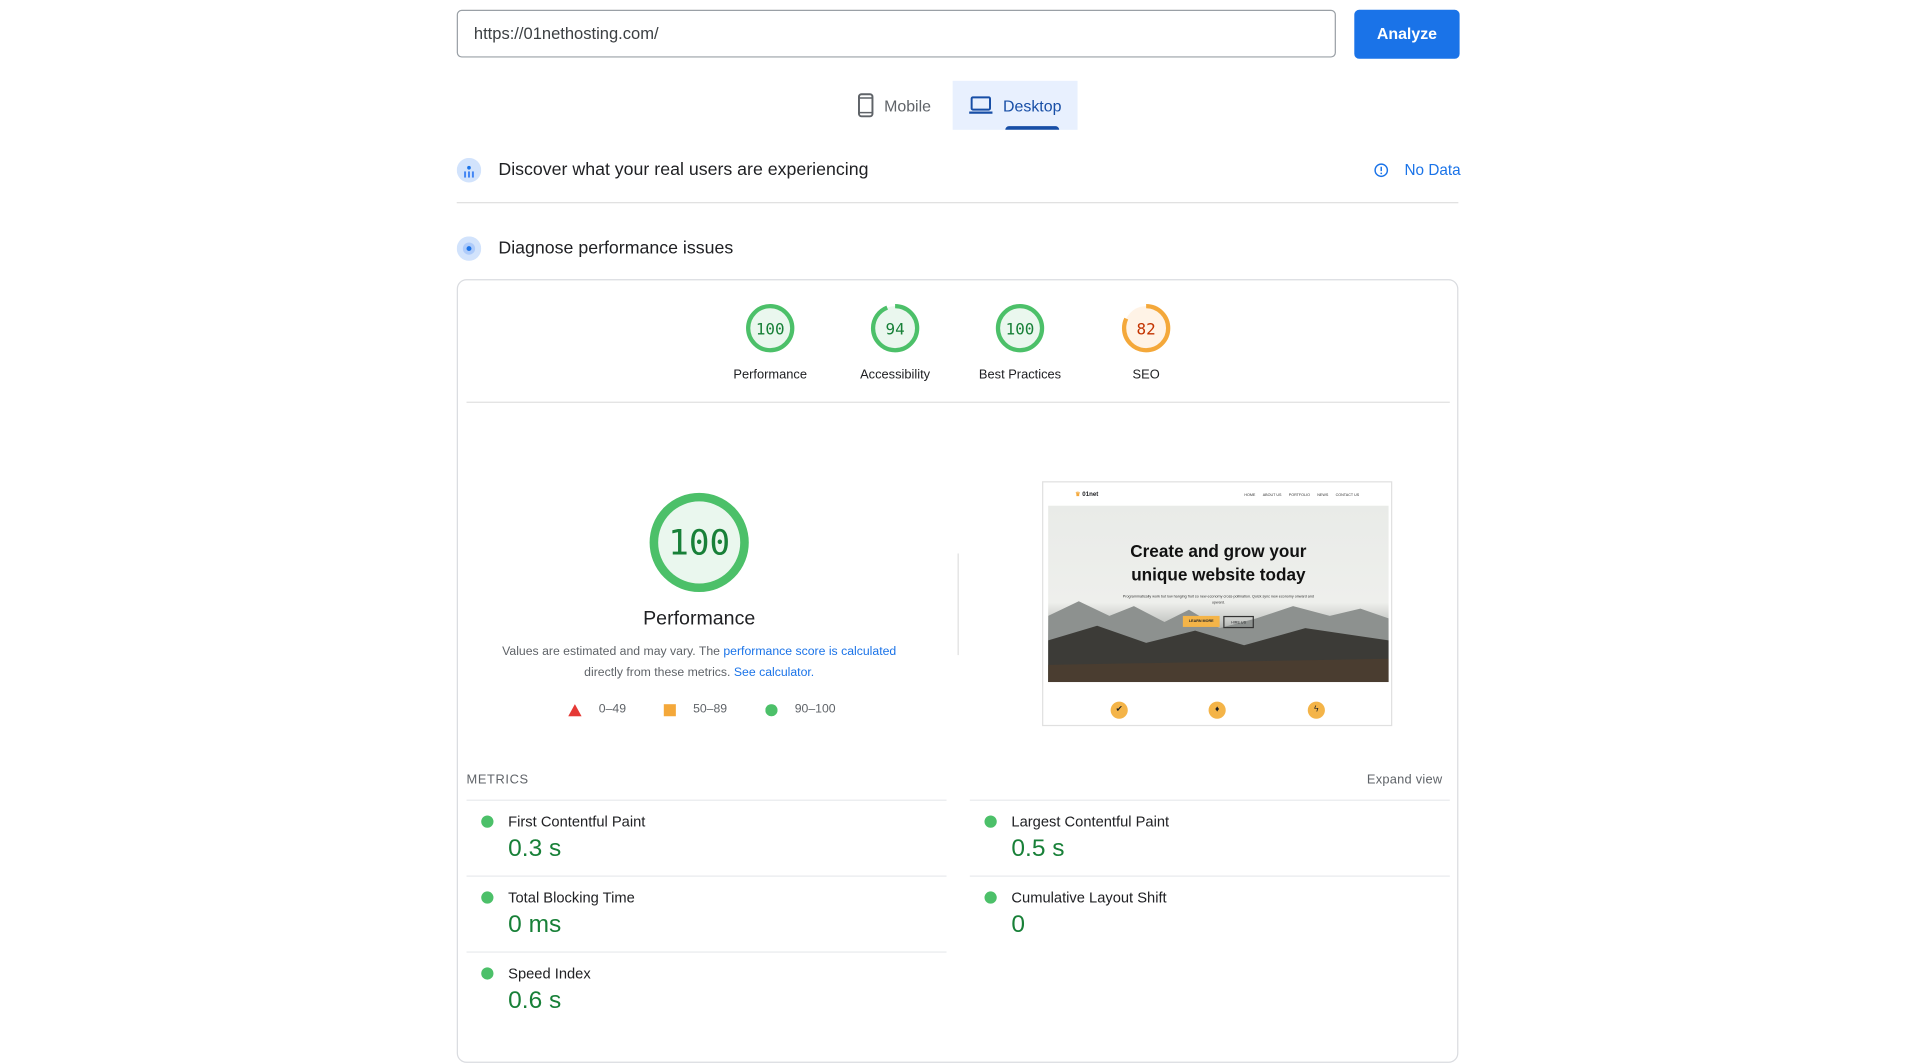 The height and width of the screenshot is (1063, 1920). Describe the element at coordinates (1381, 170) in the screenshot. I see `info-icon` at that location.